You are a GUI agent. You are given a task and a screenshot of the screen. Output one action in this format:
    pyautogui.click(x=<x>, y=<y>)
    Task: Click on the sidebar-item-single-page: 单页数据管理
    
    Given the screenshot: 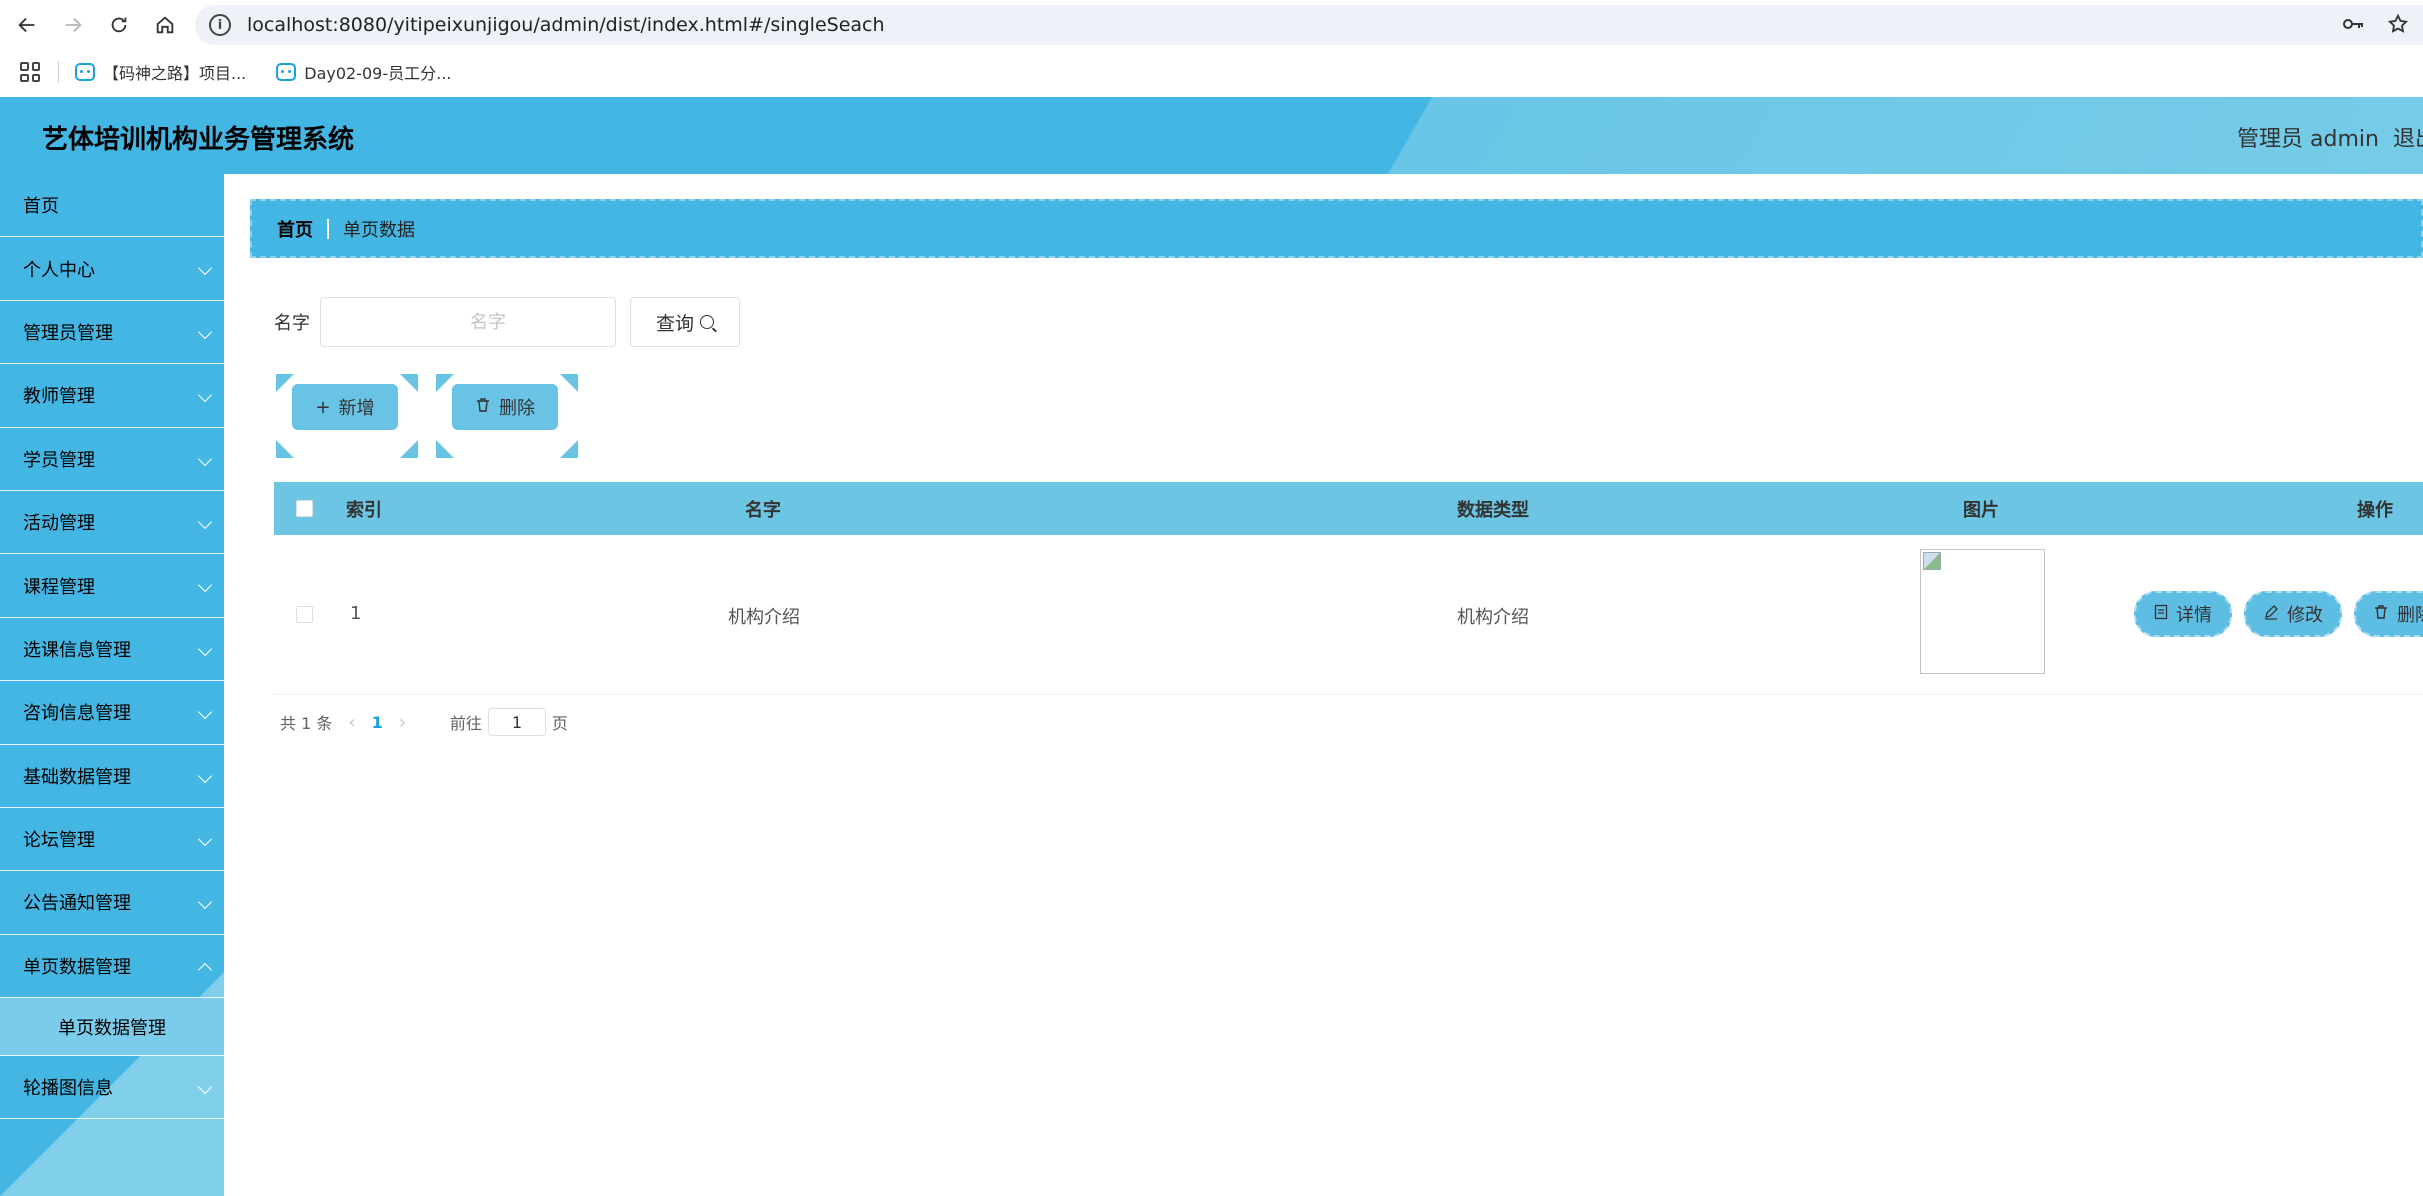 What is the action you would take?
    pyautogui.click(x=112, y=967)
    